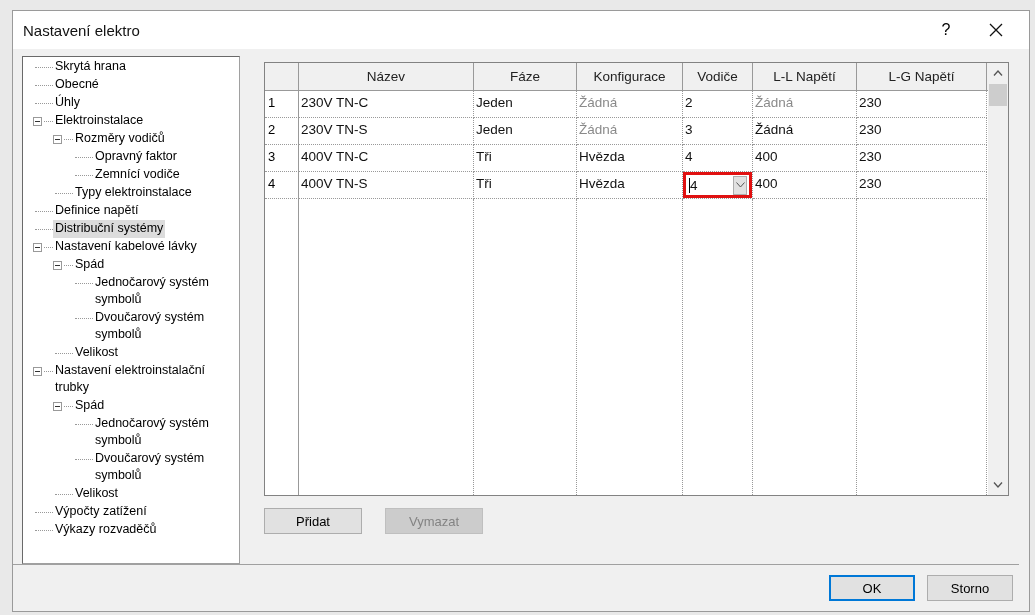  I want to click on tree-item: Distribuční systémy, so click(109, 229).